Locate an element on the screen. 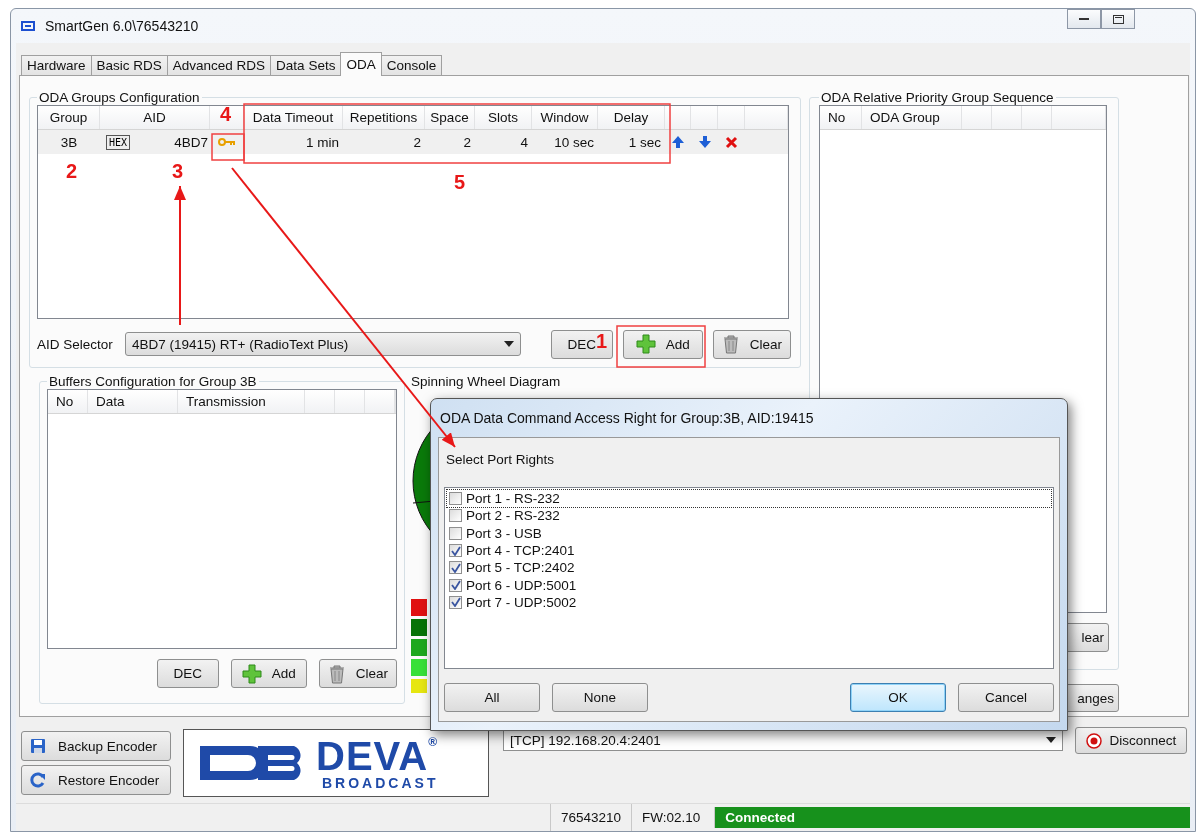 This screenshot has height=834, width=1201. table-cell-text: 4BD7 is located at coordinates (191, 142).